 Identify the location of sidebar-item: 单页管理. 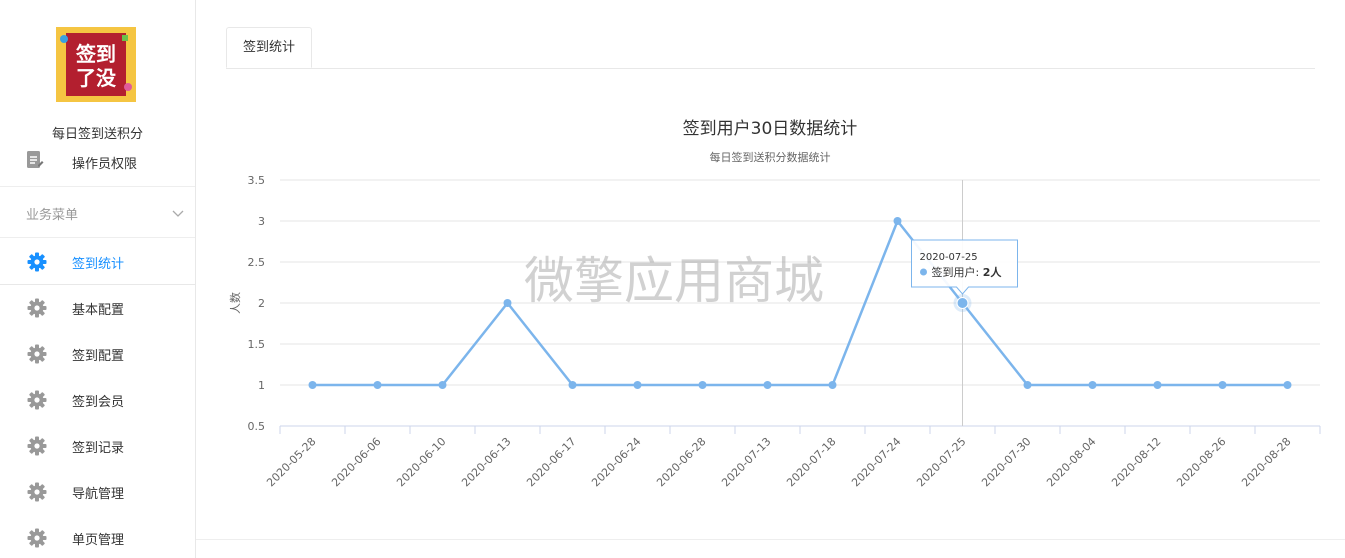
(97, 536).